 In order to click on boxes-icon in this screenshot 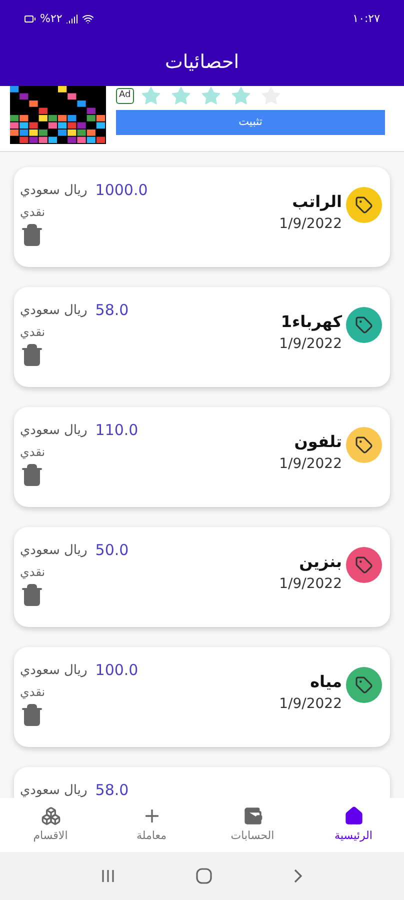, I will do `click(50, 816)`.